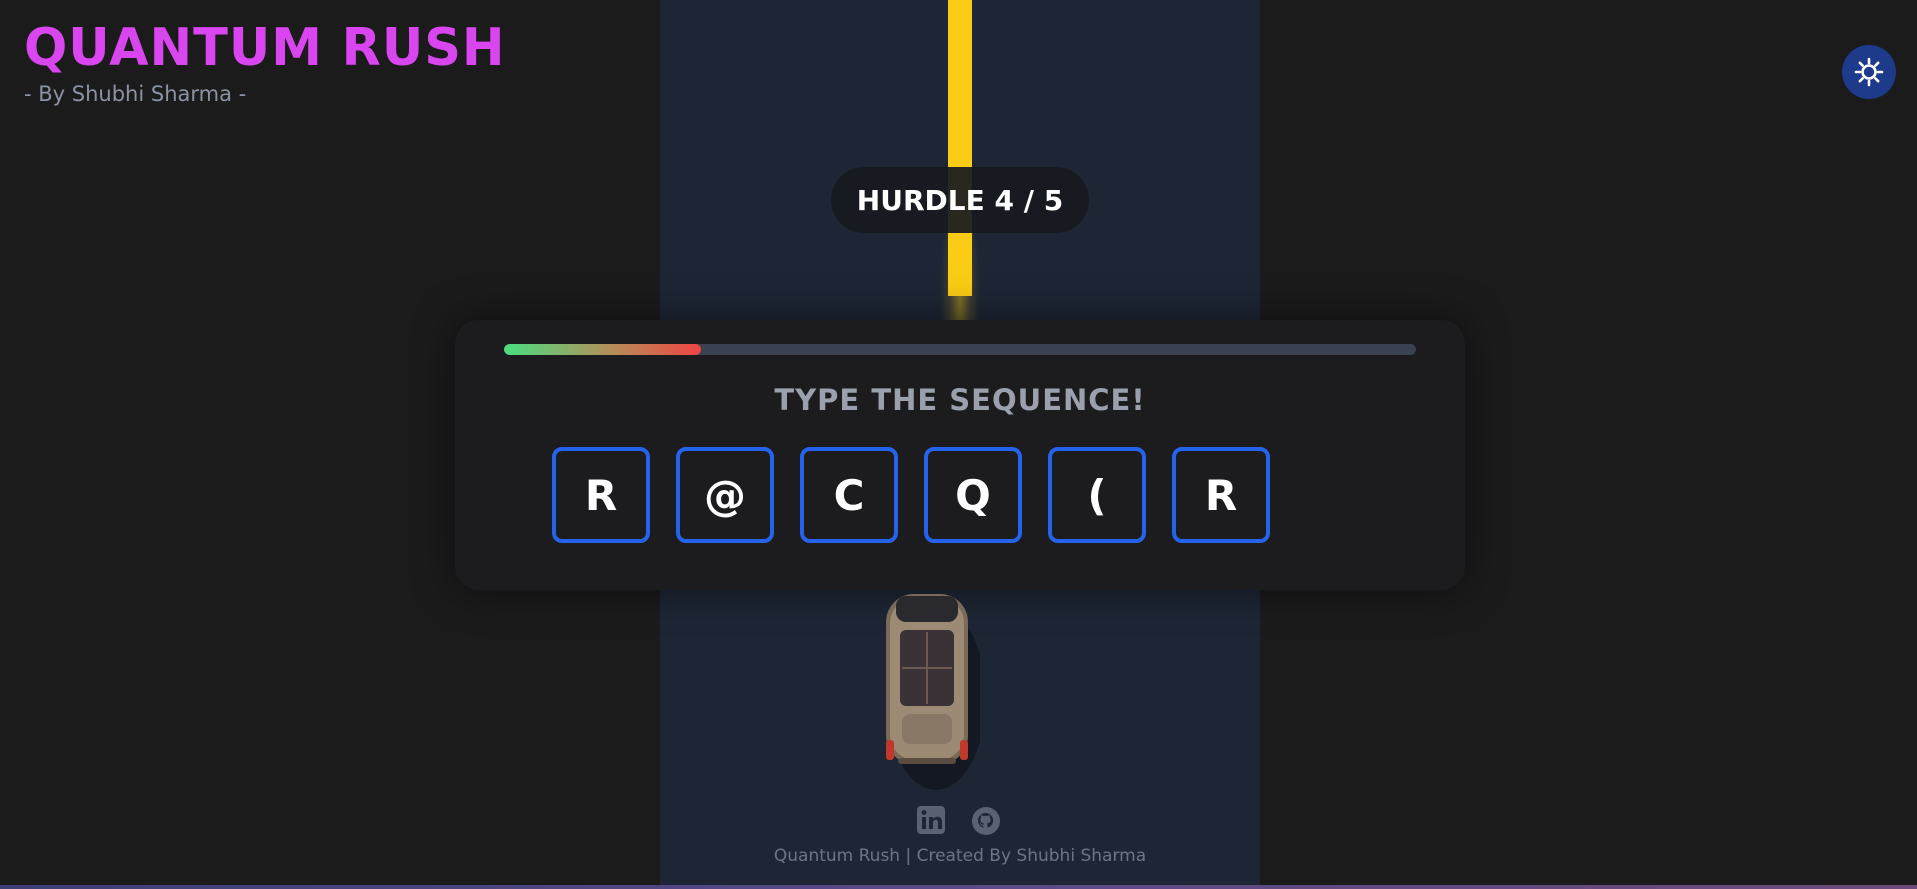 The height and width of the screenshot is (889, 1917). What do you see at coordinates (135, 94) in the screenshot?
I see `game-subtitle: - By Shubhi Sharma -` at bounding box center [135, 94].